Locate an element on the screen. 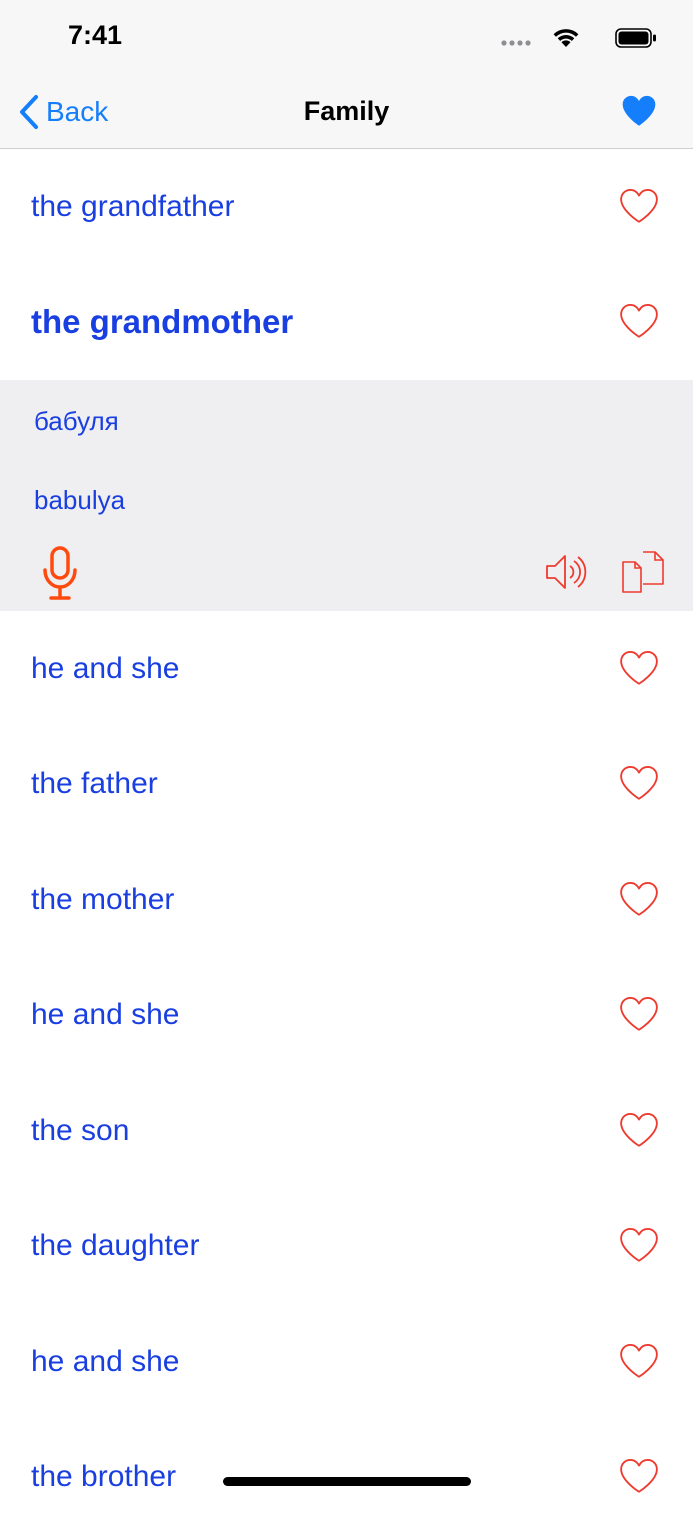 This screenshot has width=693, height=1535. translation-text: бабуля is located at coordinates (76, 421).